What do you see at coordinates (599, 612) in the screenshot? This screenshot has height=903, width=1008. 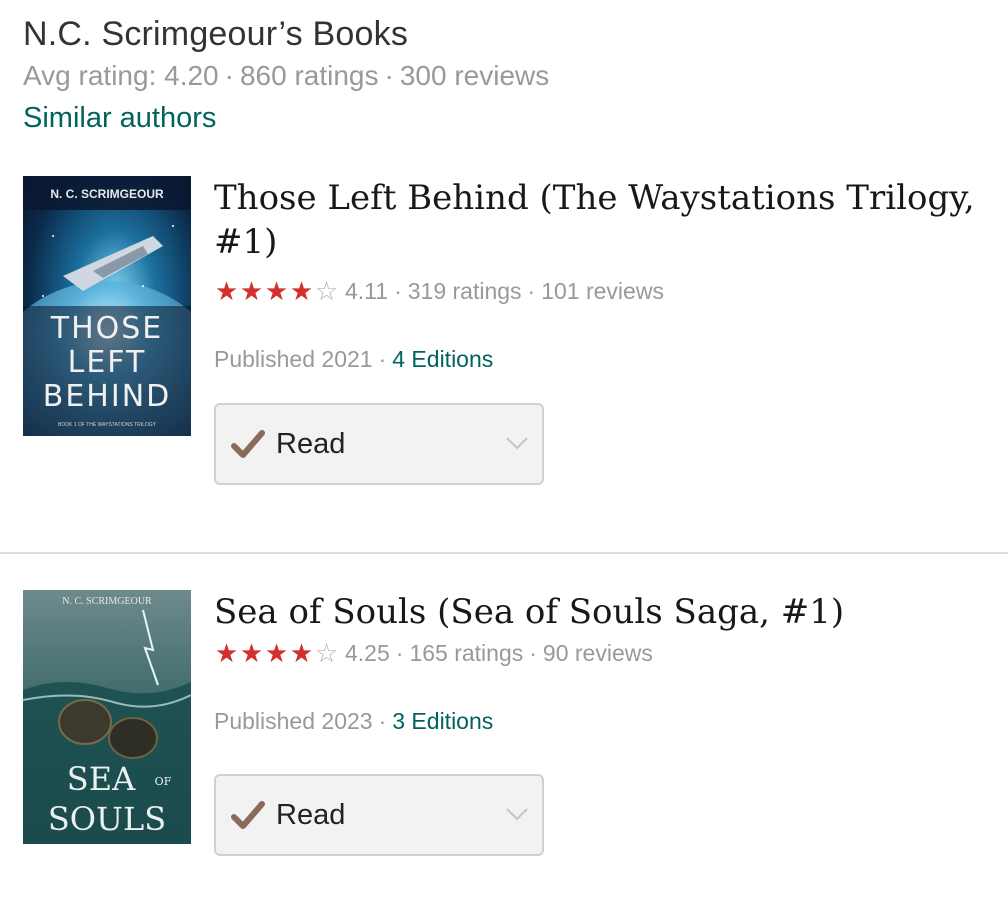 I see `book-title-link: Sea of Souls (Sea of Souls Saga, #1)` at bounding box center [599, 612].